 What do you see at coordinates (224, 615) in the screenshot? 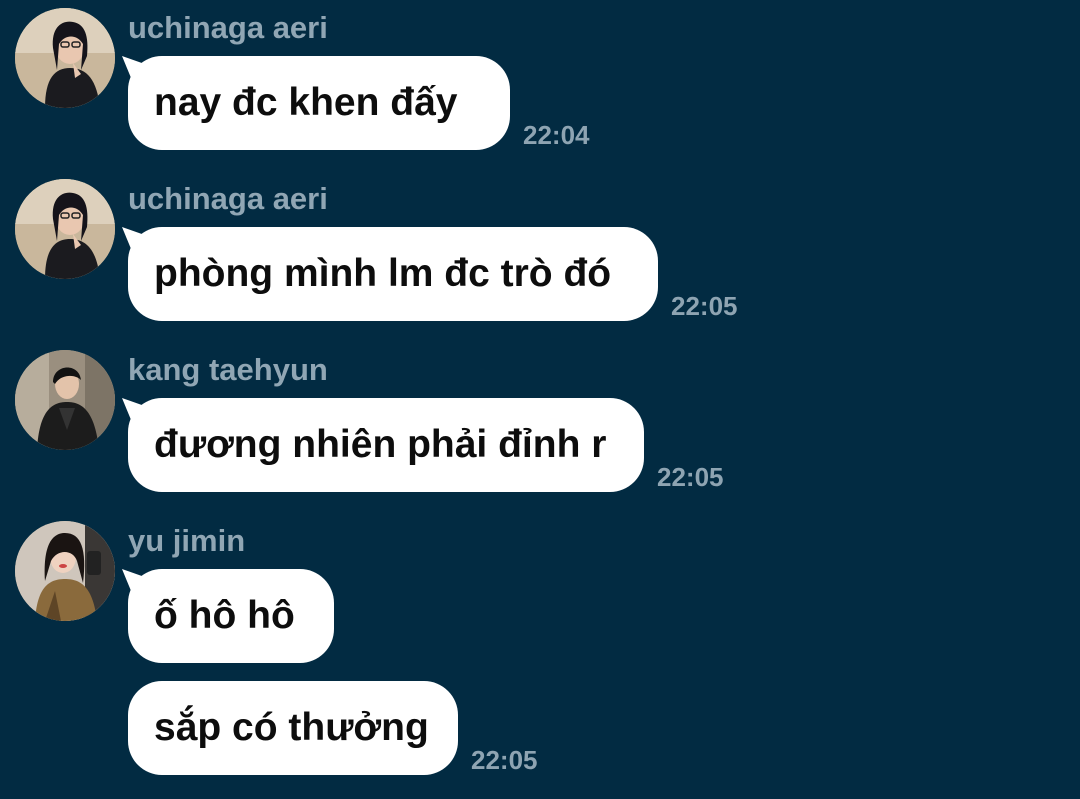
I see `message-text: ố hô hô` at bounding box center [224, 615].